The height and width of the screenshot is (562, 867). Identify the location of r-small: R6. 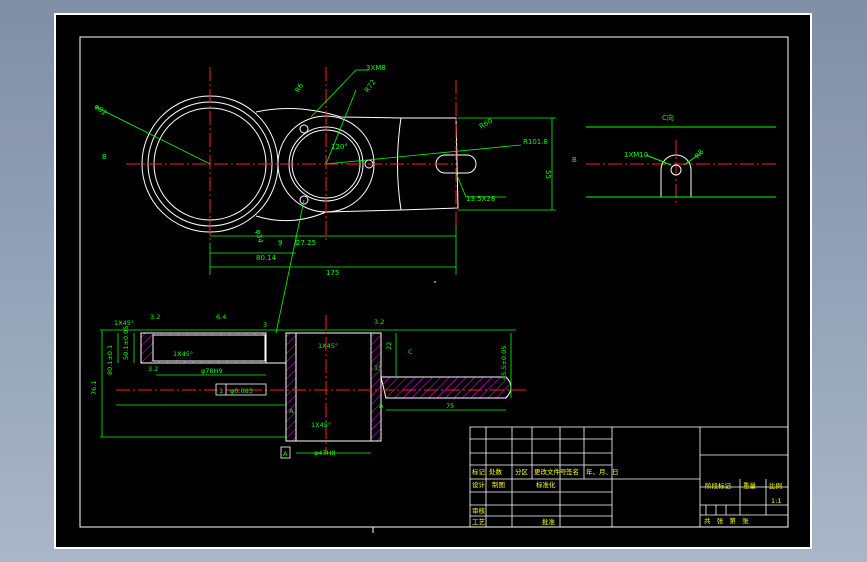
(300, 87).